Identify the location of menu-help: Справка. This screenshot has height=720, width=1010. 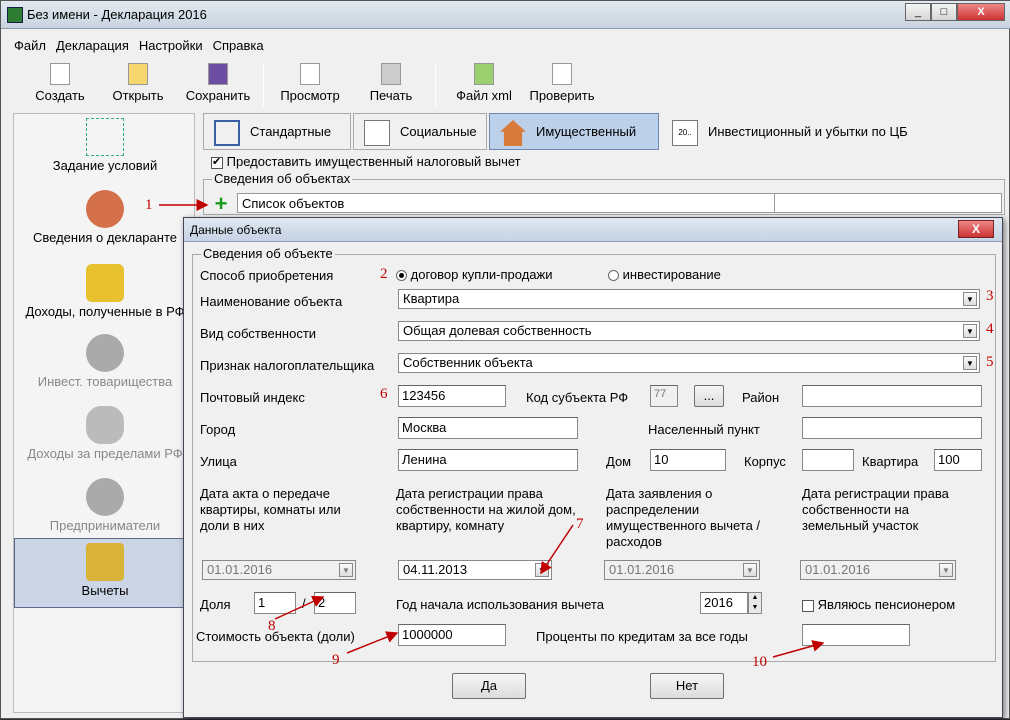
(238, 45).